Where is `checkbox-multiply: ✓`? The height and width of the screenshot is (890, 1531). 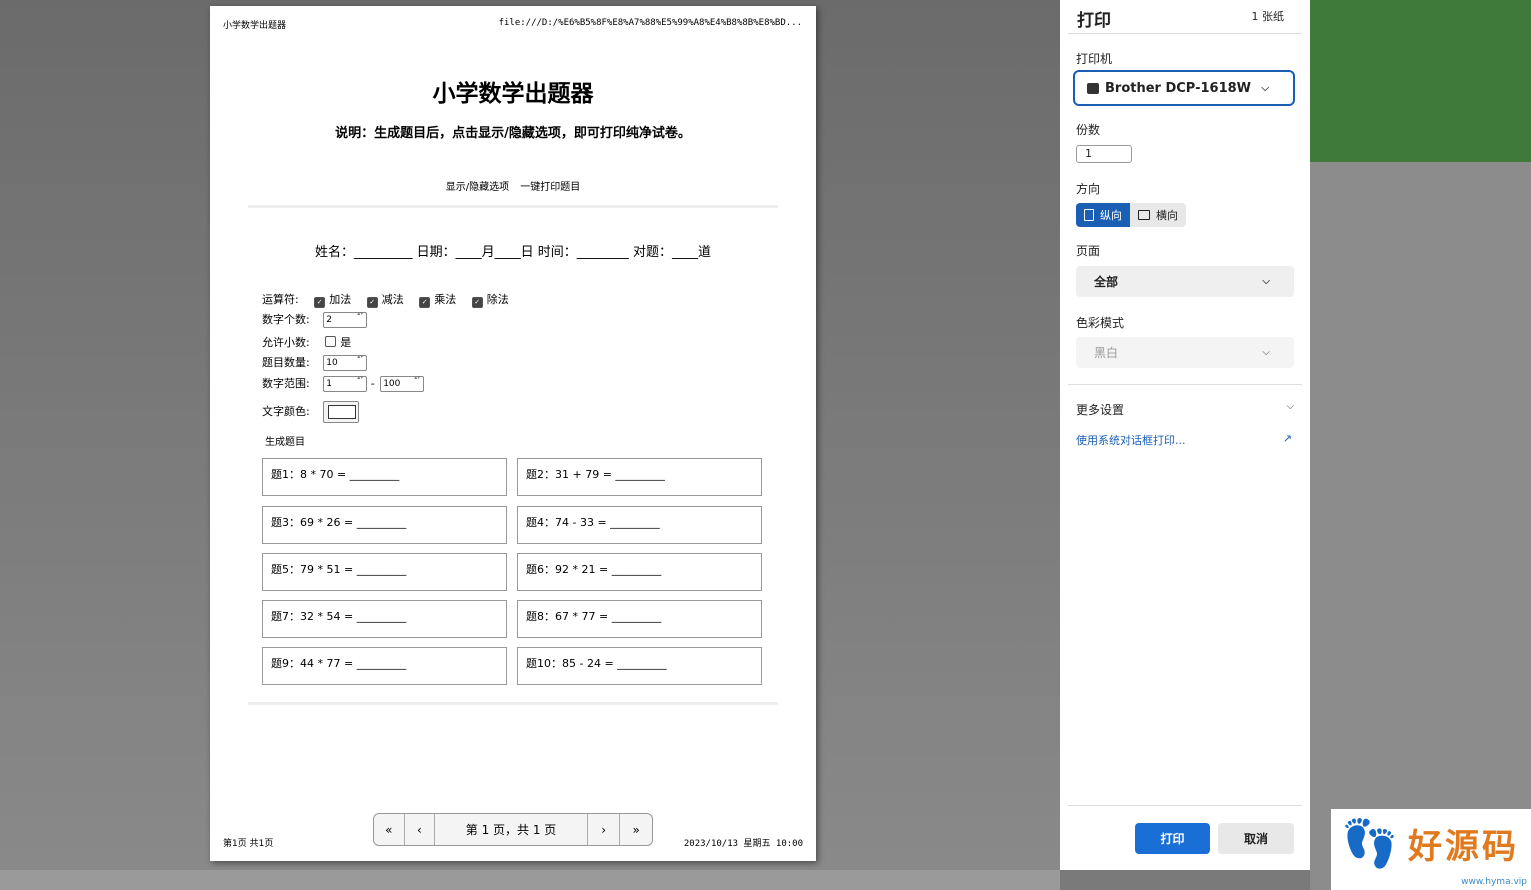
checkbox-multiply: ✓ is located at coordinates (425, 302).